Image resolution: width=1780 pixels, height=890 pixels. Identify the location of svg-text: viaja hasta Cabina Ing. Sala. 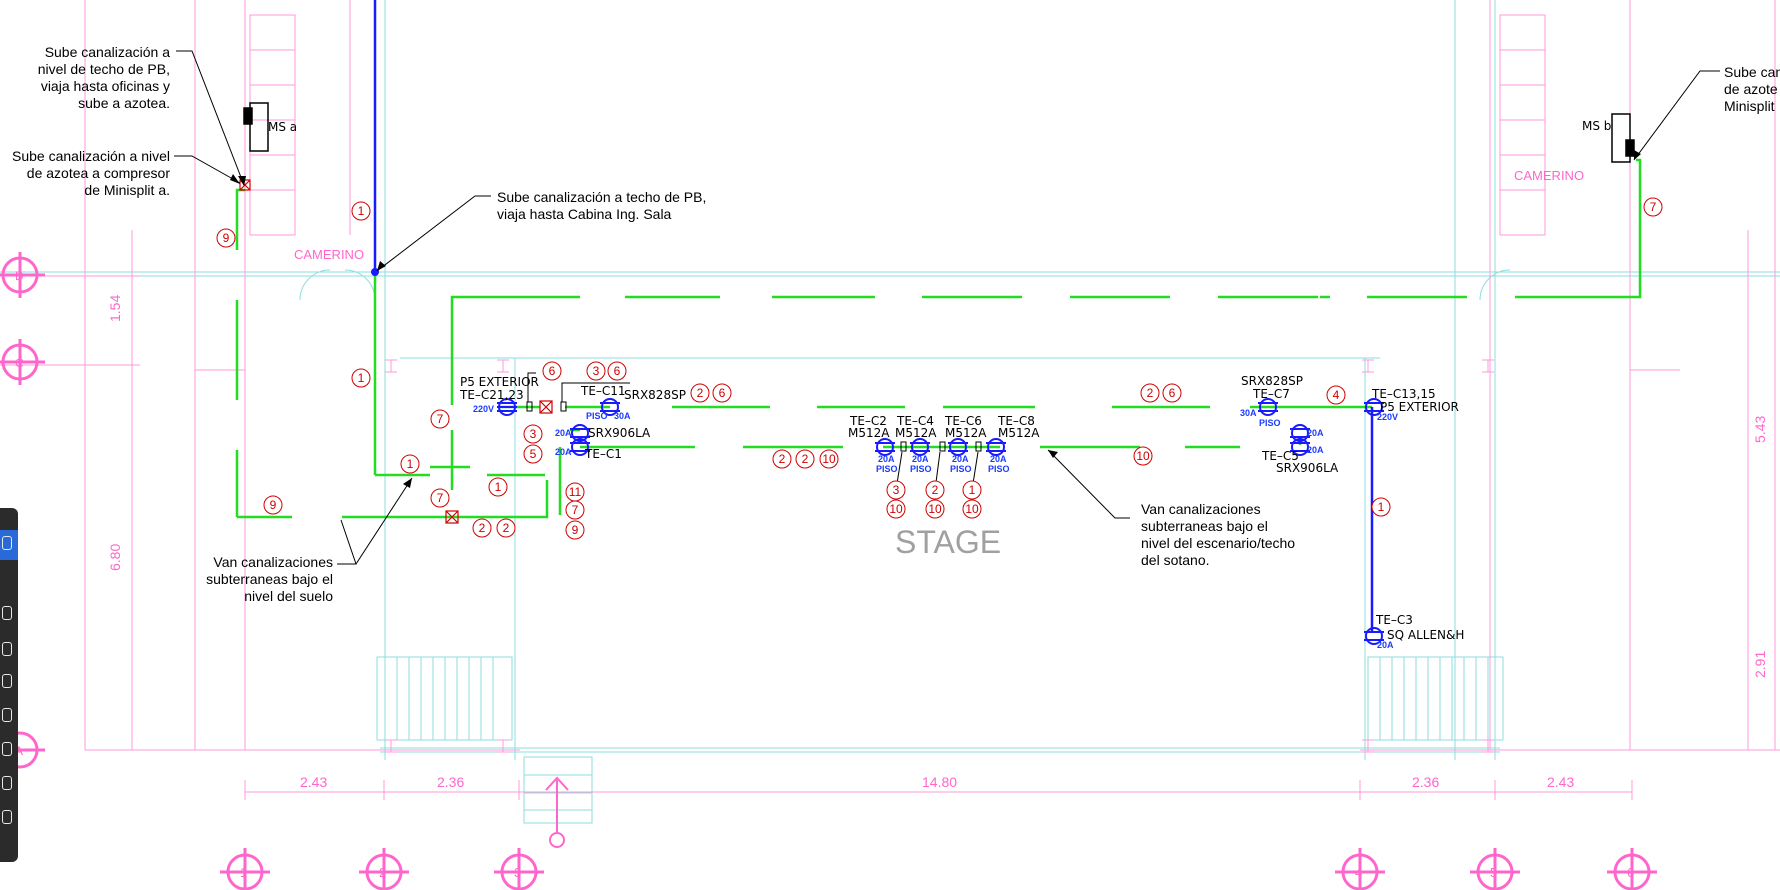
(584, 214).